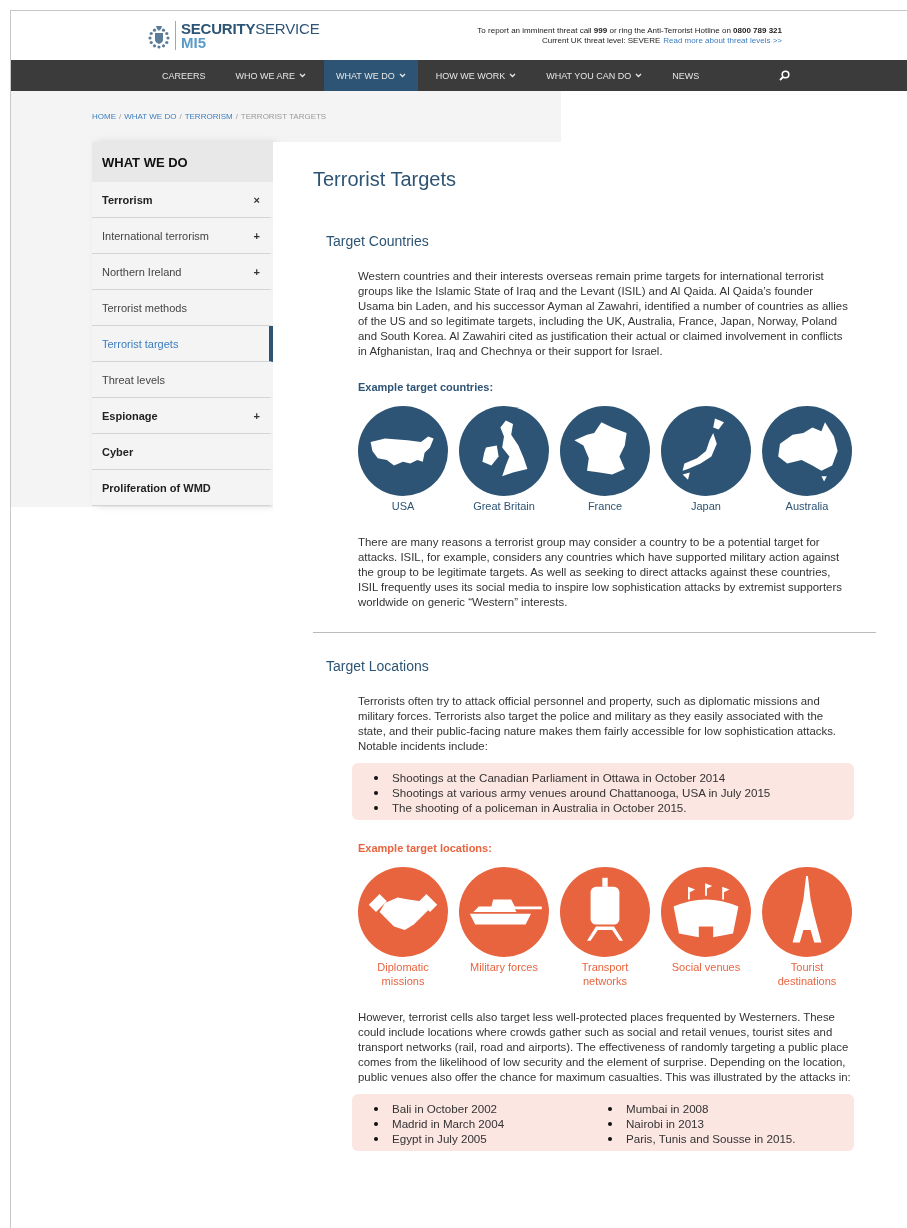  Describe the element at coordinates (378, 241) in the screenshot. I see `section-heading: Target Countries` at that location.